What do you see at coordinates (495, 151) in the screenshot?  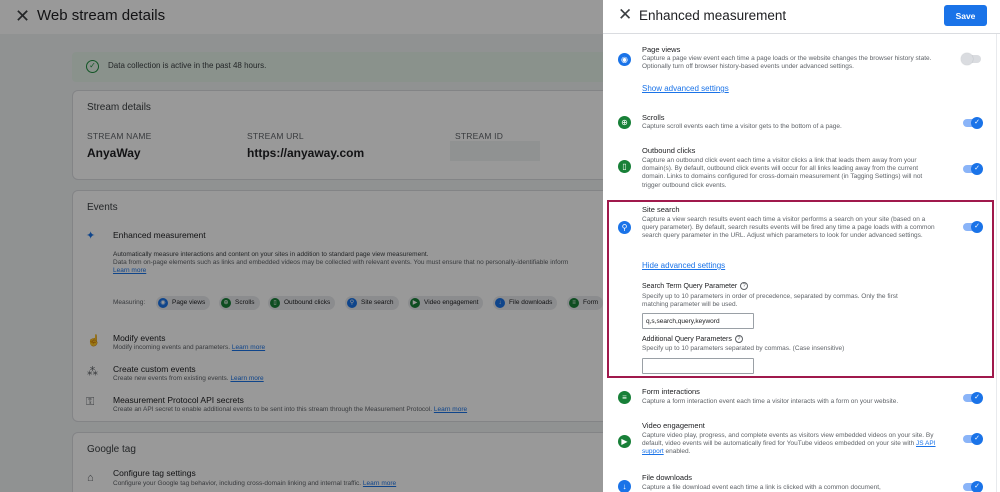 I see `stream-id-redacted` at bounding box center [495, 151].